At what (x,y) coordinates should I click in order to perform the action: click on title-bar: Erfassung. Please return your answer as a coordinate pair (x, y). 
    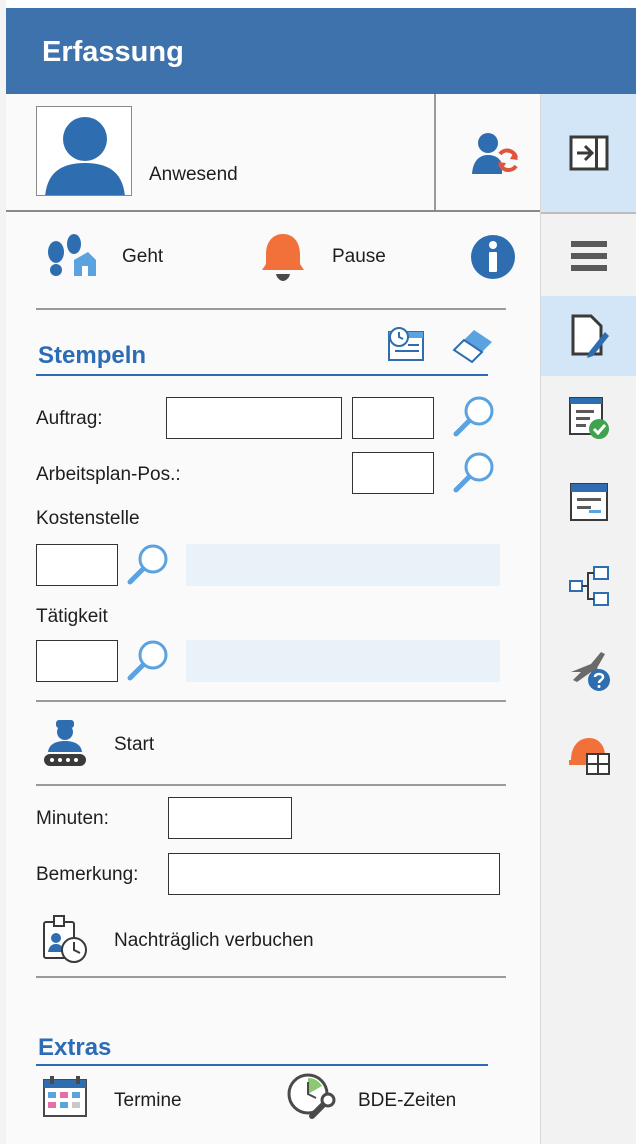
    Looking at the image, I should click on (321, 51).